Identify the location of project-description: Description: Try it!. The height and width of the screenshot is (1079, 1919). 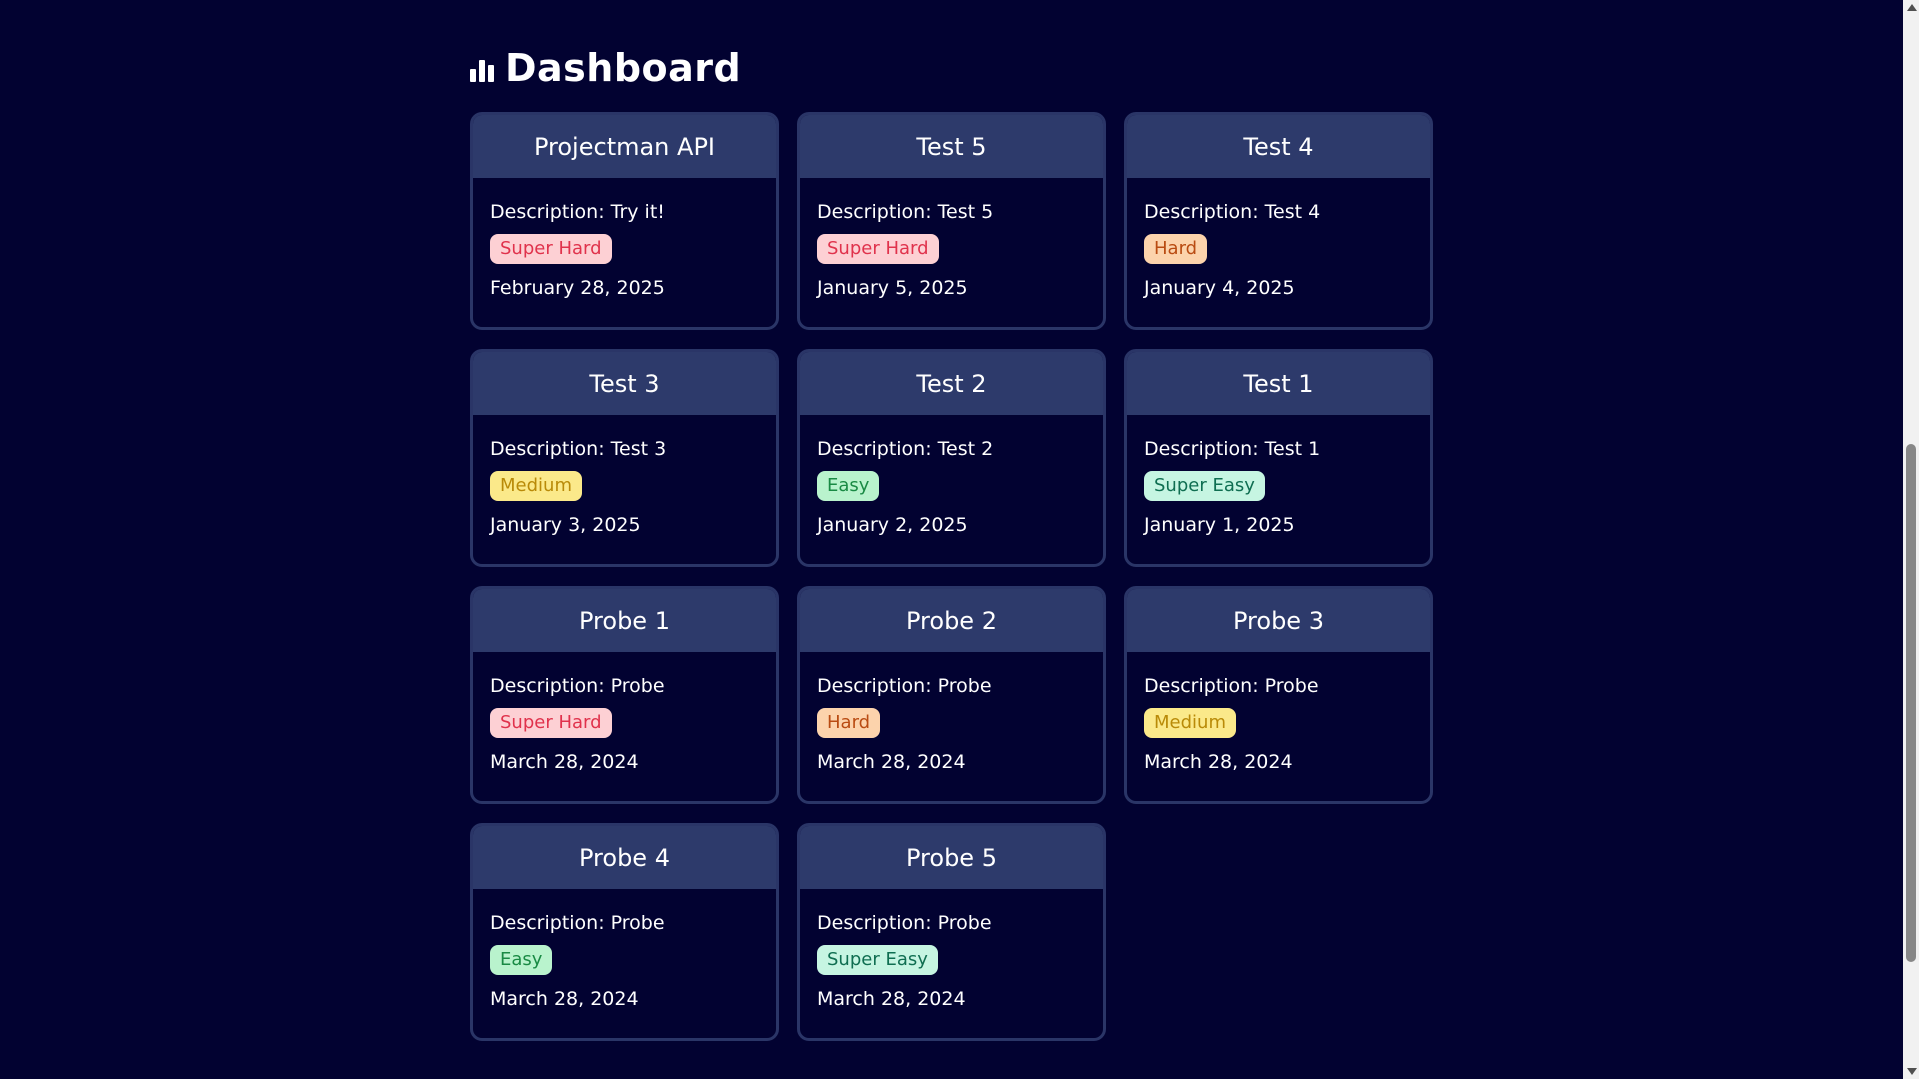
(577, 212).